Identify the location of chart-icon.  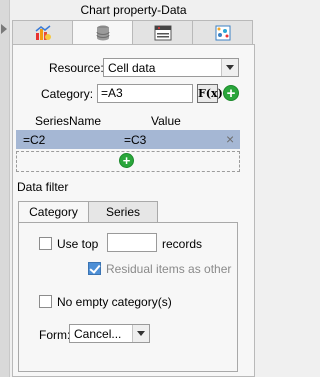
(43, 32).